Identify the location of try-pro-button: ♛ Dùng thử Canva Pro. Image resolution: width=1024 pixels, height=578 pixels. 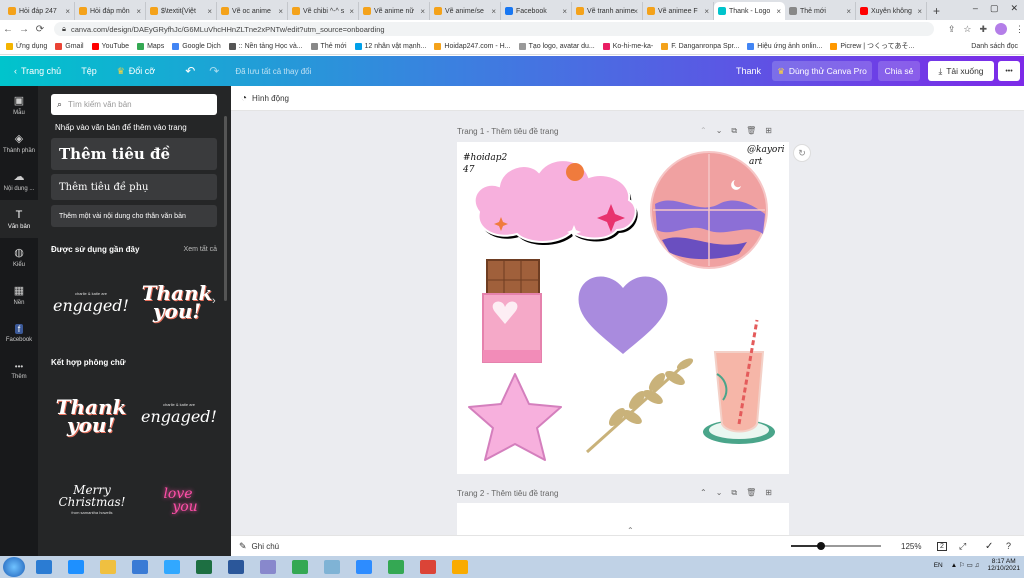
(822, 71).